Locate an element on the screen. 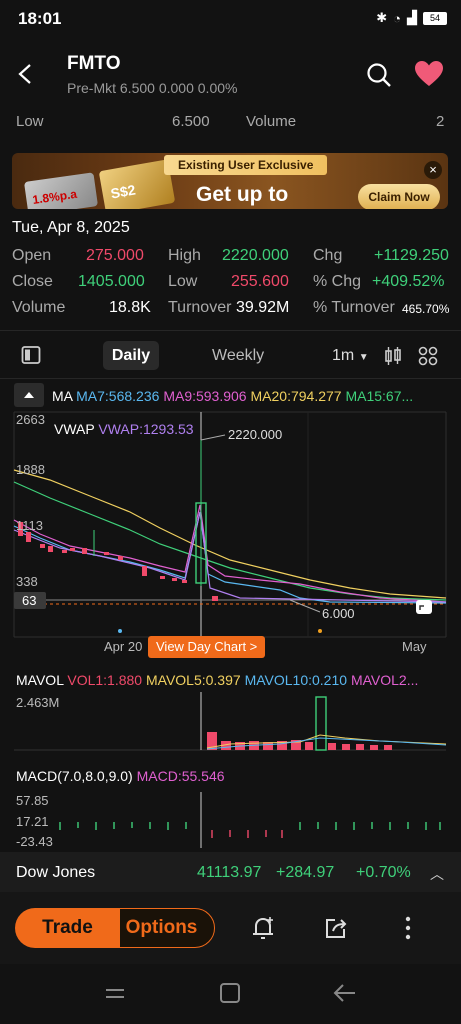  vwap-line is located at coordinates (230, 557).